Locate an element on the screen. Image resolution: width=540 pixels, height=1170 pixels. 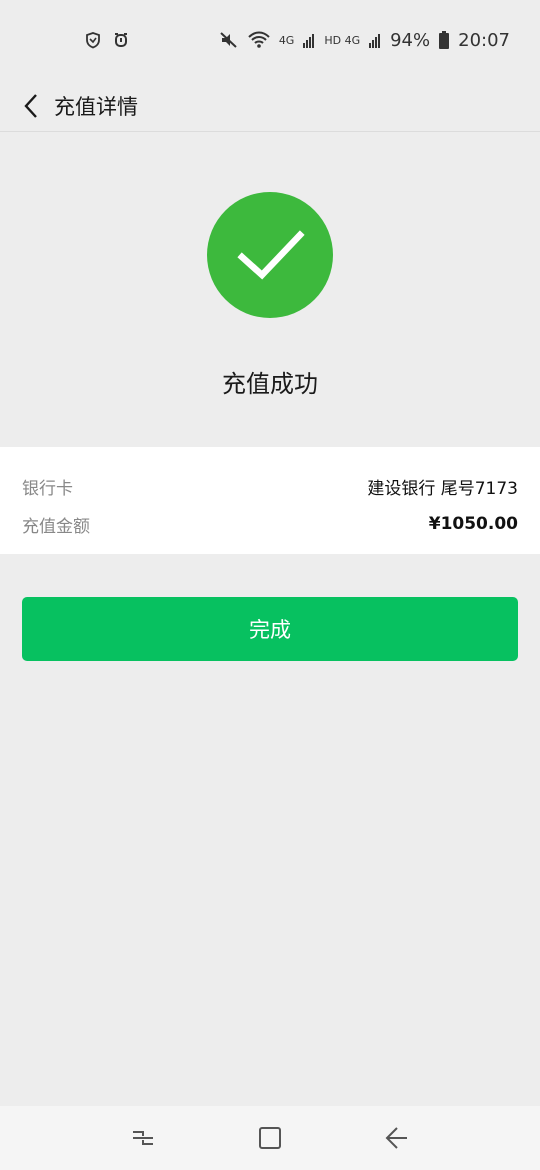
back-icon is located at coordinates (396, 1138).